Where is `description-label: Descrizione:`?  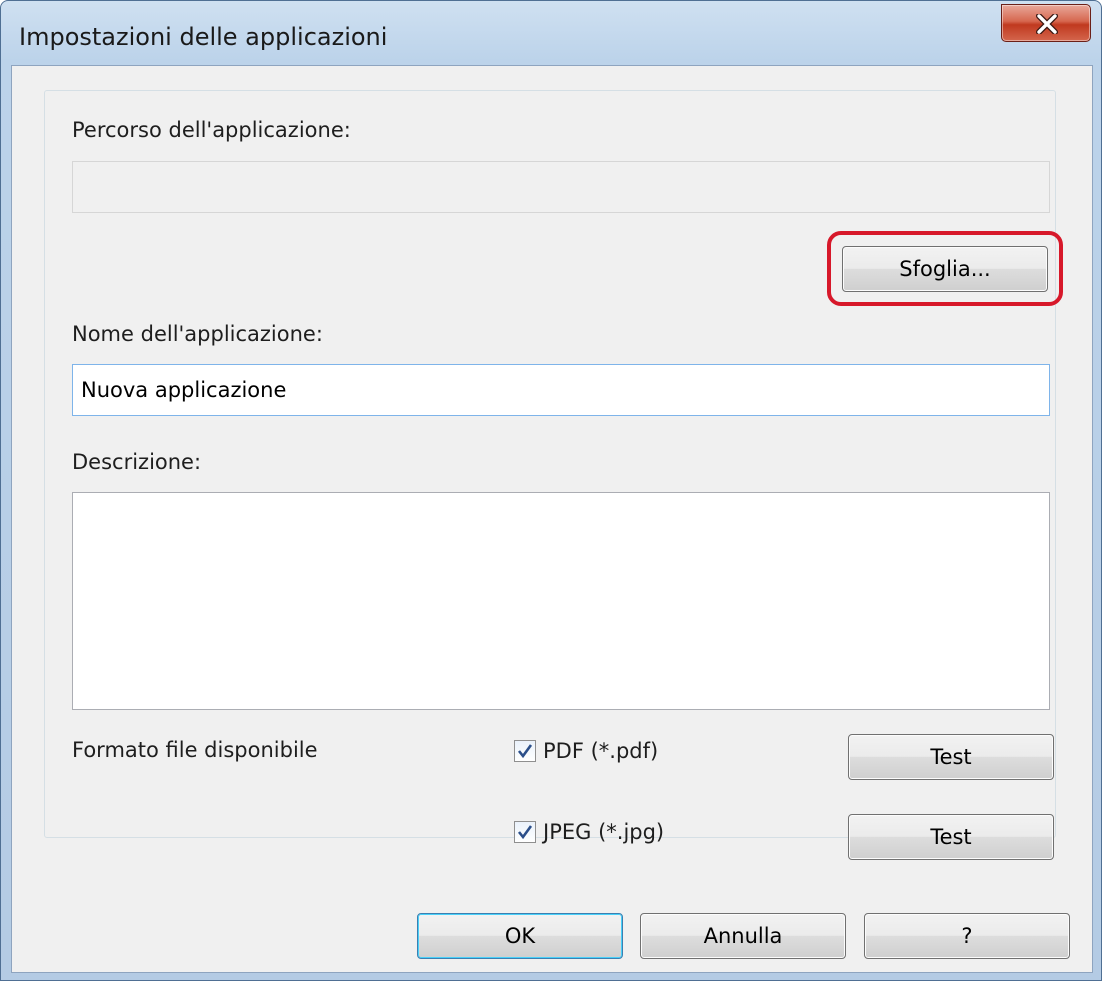
description-label: Descrizione: is located at coordinates (137, 462).